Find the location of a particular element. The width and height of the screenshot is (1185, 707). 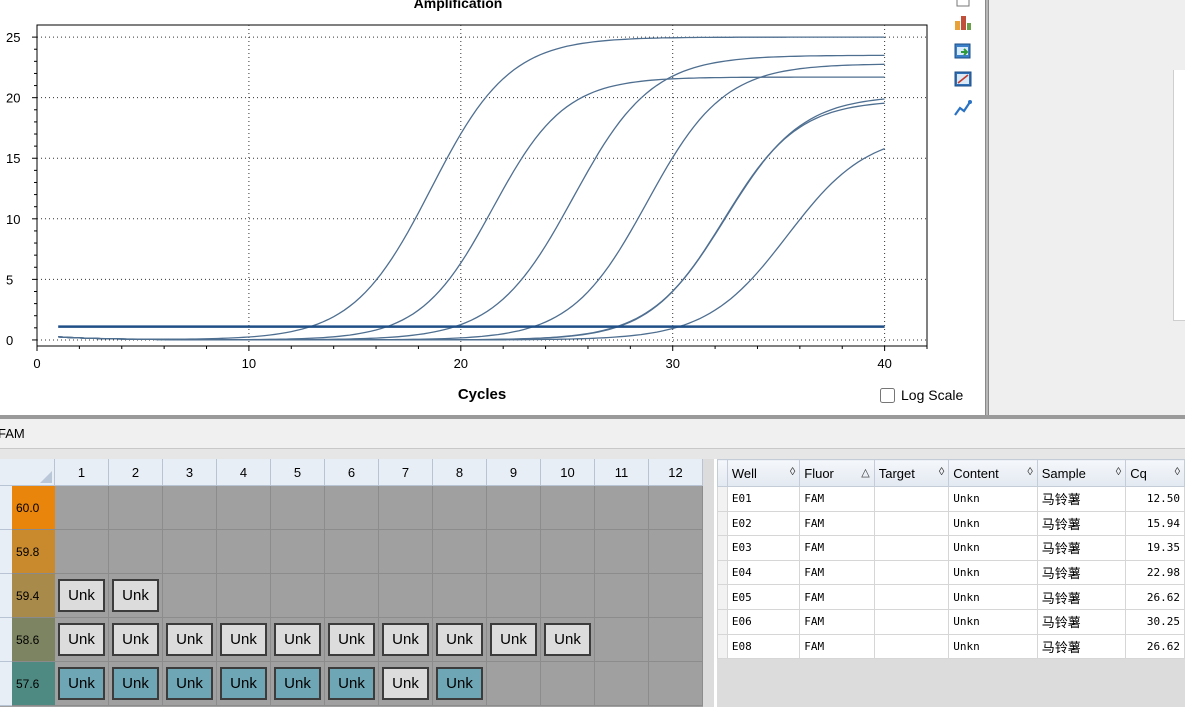

table-row: E05 FAM Unkn 马铃薯 26.62 is located at coordinates (951, 597).